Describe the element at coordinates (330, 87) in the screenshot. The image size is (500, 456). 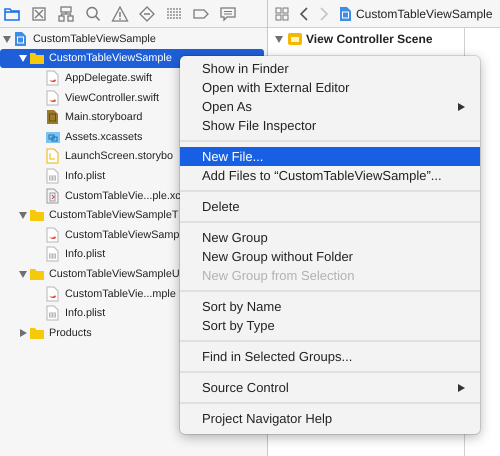
I see `menu-item: Open with External Editor` at that location.